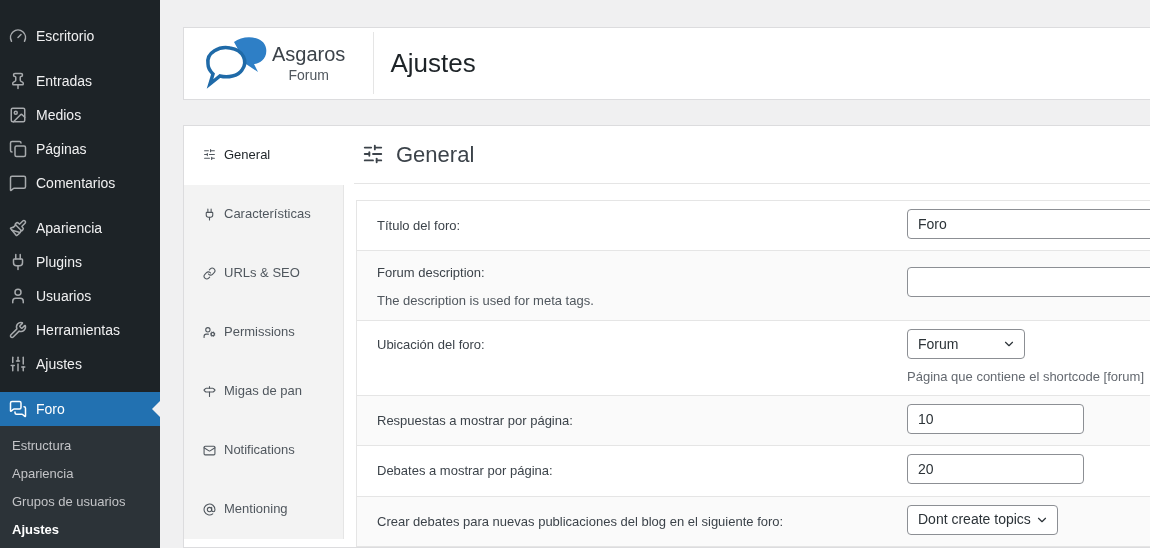 The width and height of the screenshot is (1150, 548). Describe the element at coordinates (264, 509) in the screenshot. I see `settings-tab: Mentioning` at that location.